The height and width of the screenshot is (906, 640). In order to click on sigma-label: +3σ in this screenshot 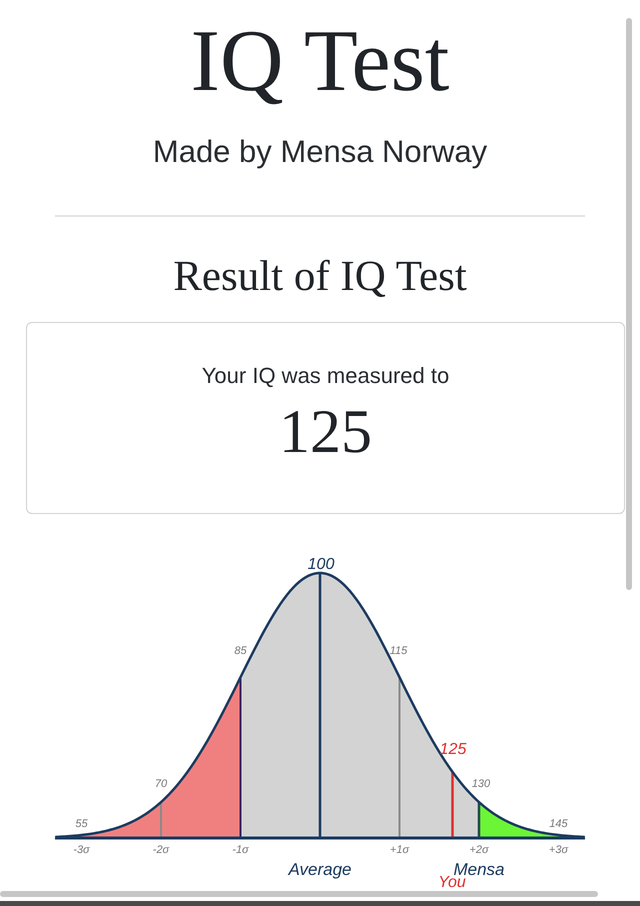, I will do `click(558, 850)`.